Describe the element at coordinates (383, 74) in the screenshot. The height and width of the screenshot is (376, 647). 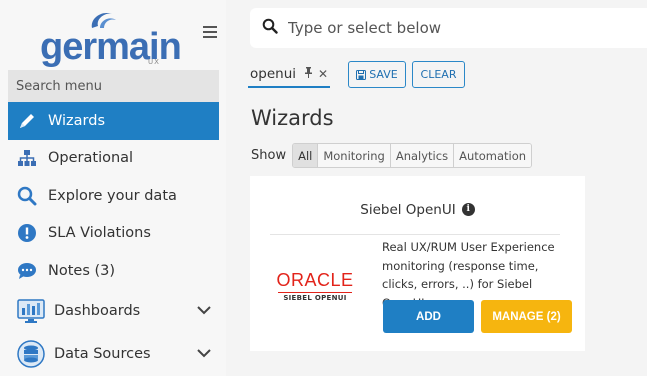
I see `save-button-label: SAVE` at that location.